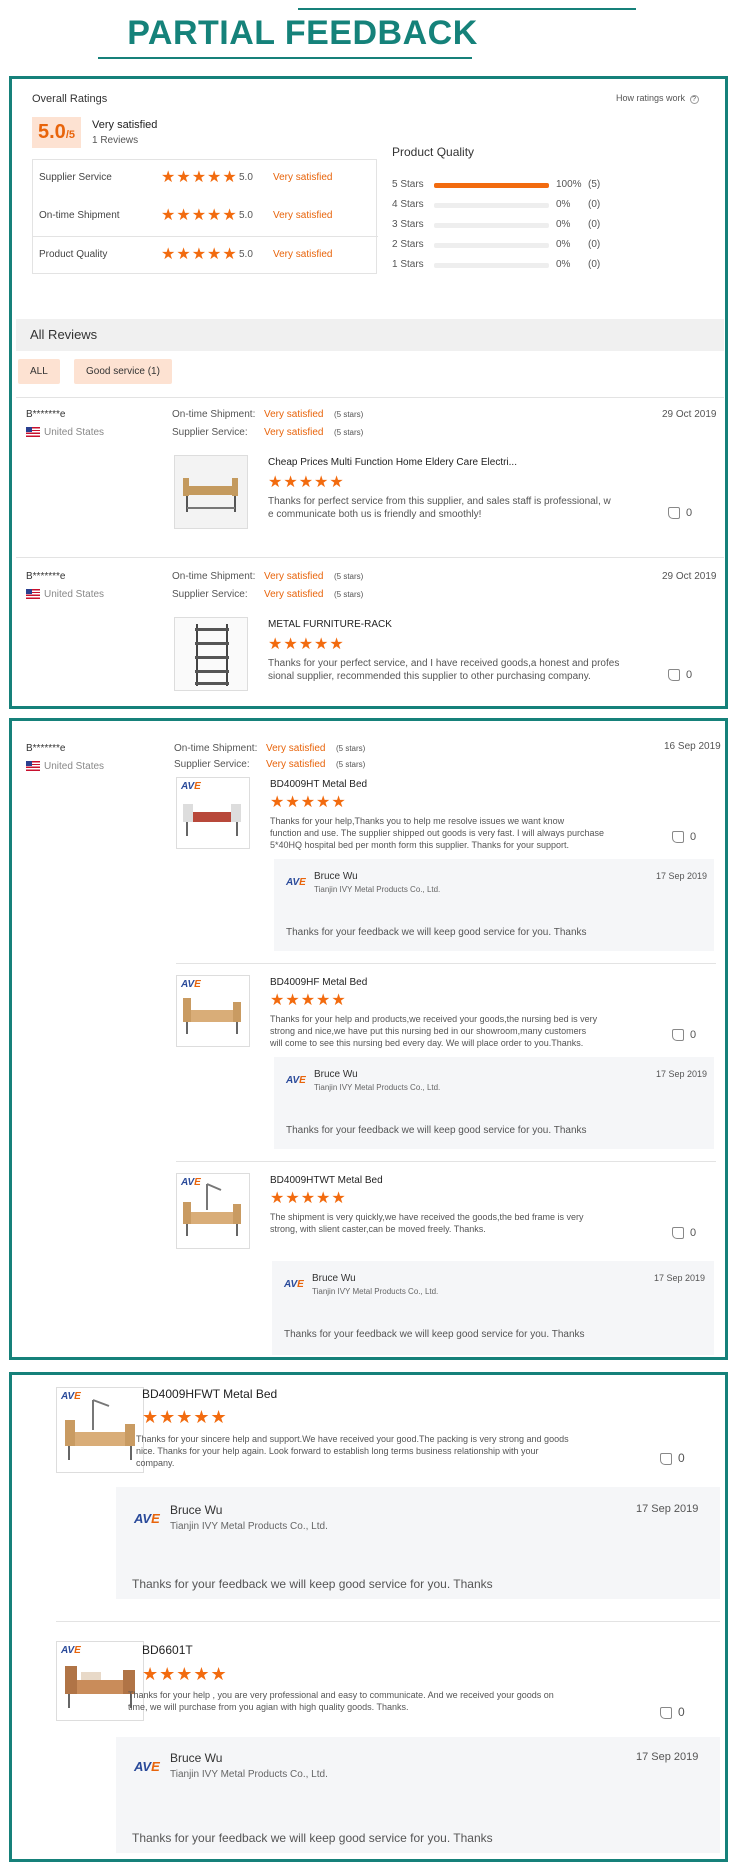 The image size is (750, 1869). Describe the element at coordinates (294, 414) in the screenshot. I see `ontime-value: Very satisfied` at that location.